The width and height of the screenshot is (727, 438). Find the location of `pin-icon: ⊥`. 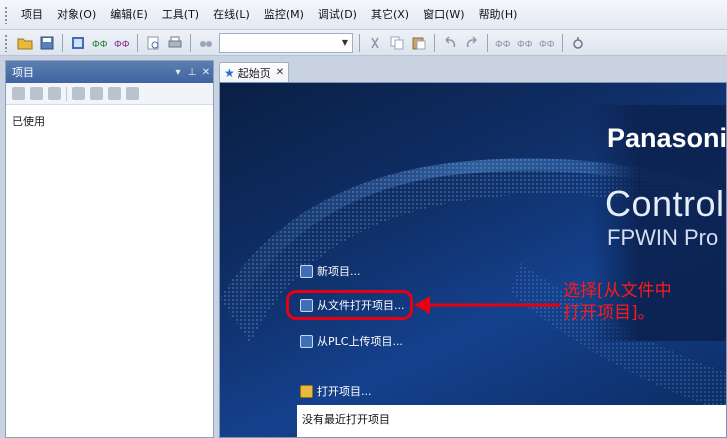

pin-icon: ⊥ is located at coordinates (192, 72).